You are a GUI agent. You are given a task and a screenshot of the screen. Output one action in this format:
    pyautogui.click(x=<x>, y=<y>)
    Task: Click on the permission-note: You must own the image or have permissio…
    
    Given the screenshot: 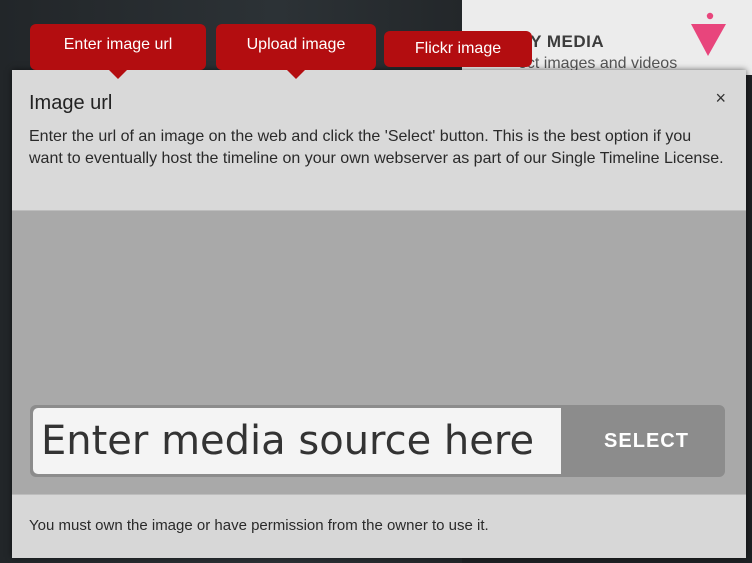 What is the action you would take?
    pyautogui.click(x=259, y=525)
    